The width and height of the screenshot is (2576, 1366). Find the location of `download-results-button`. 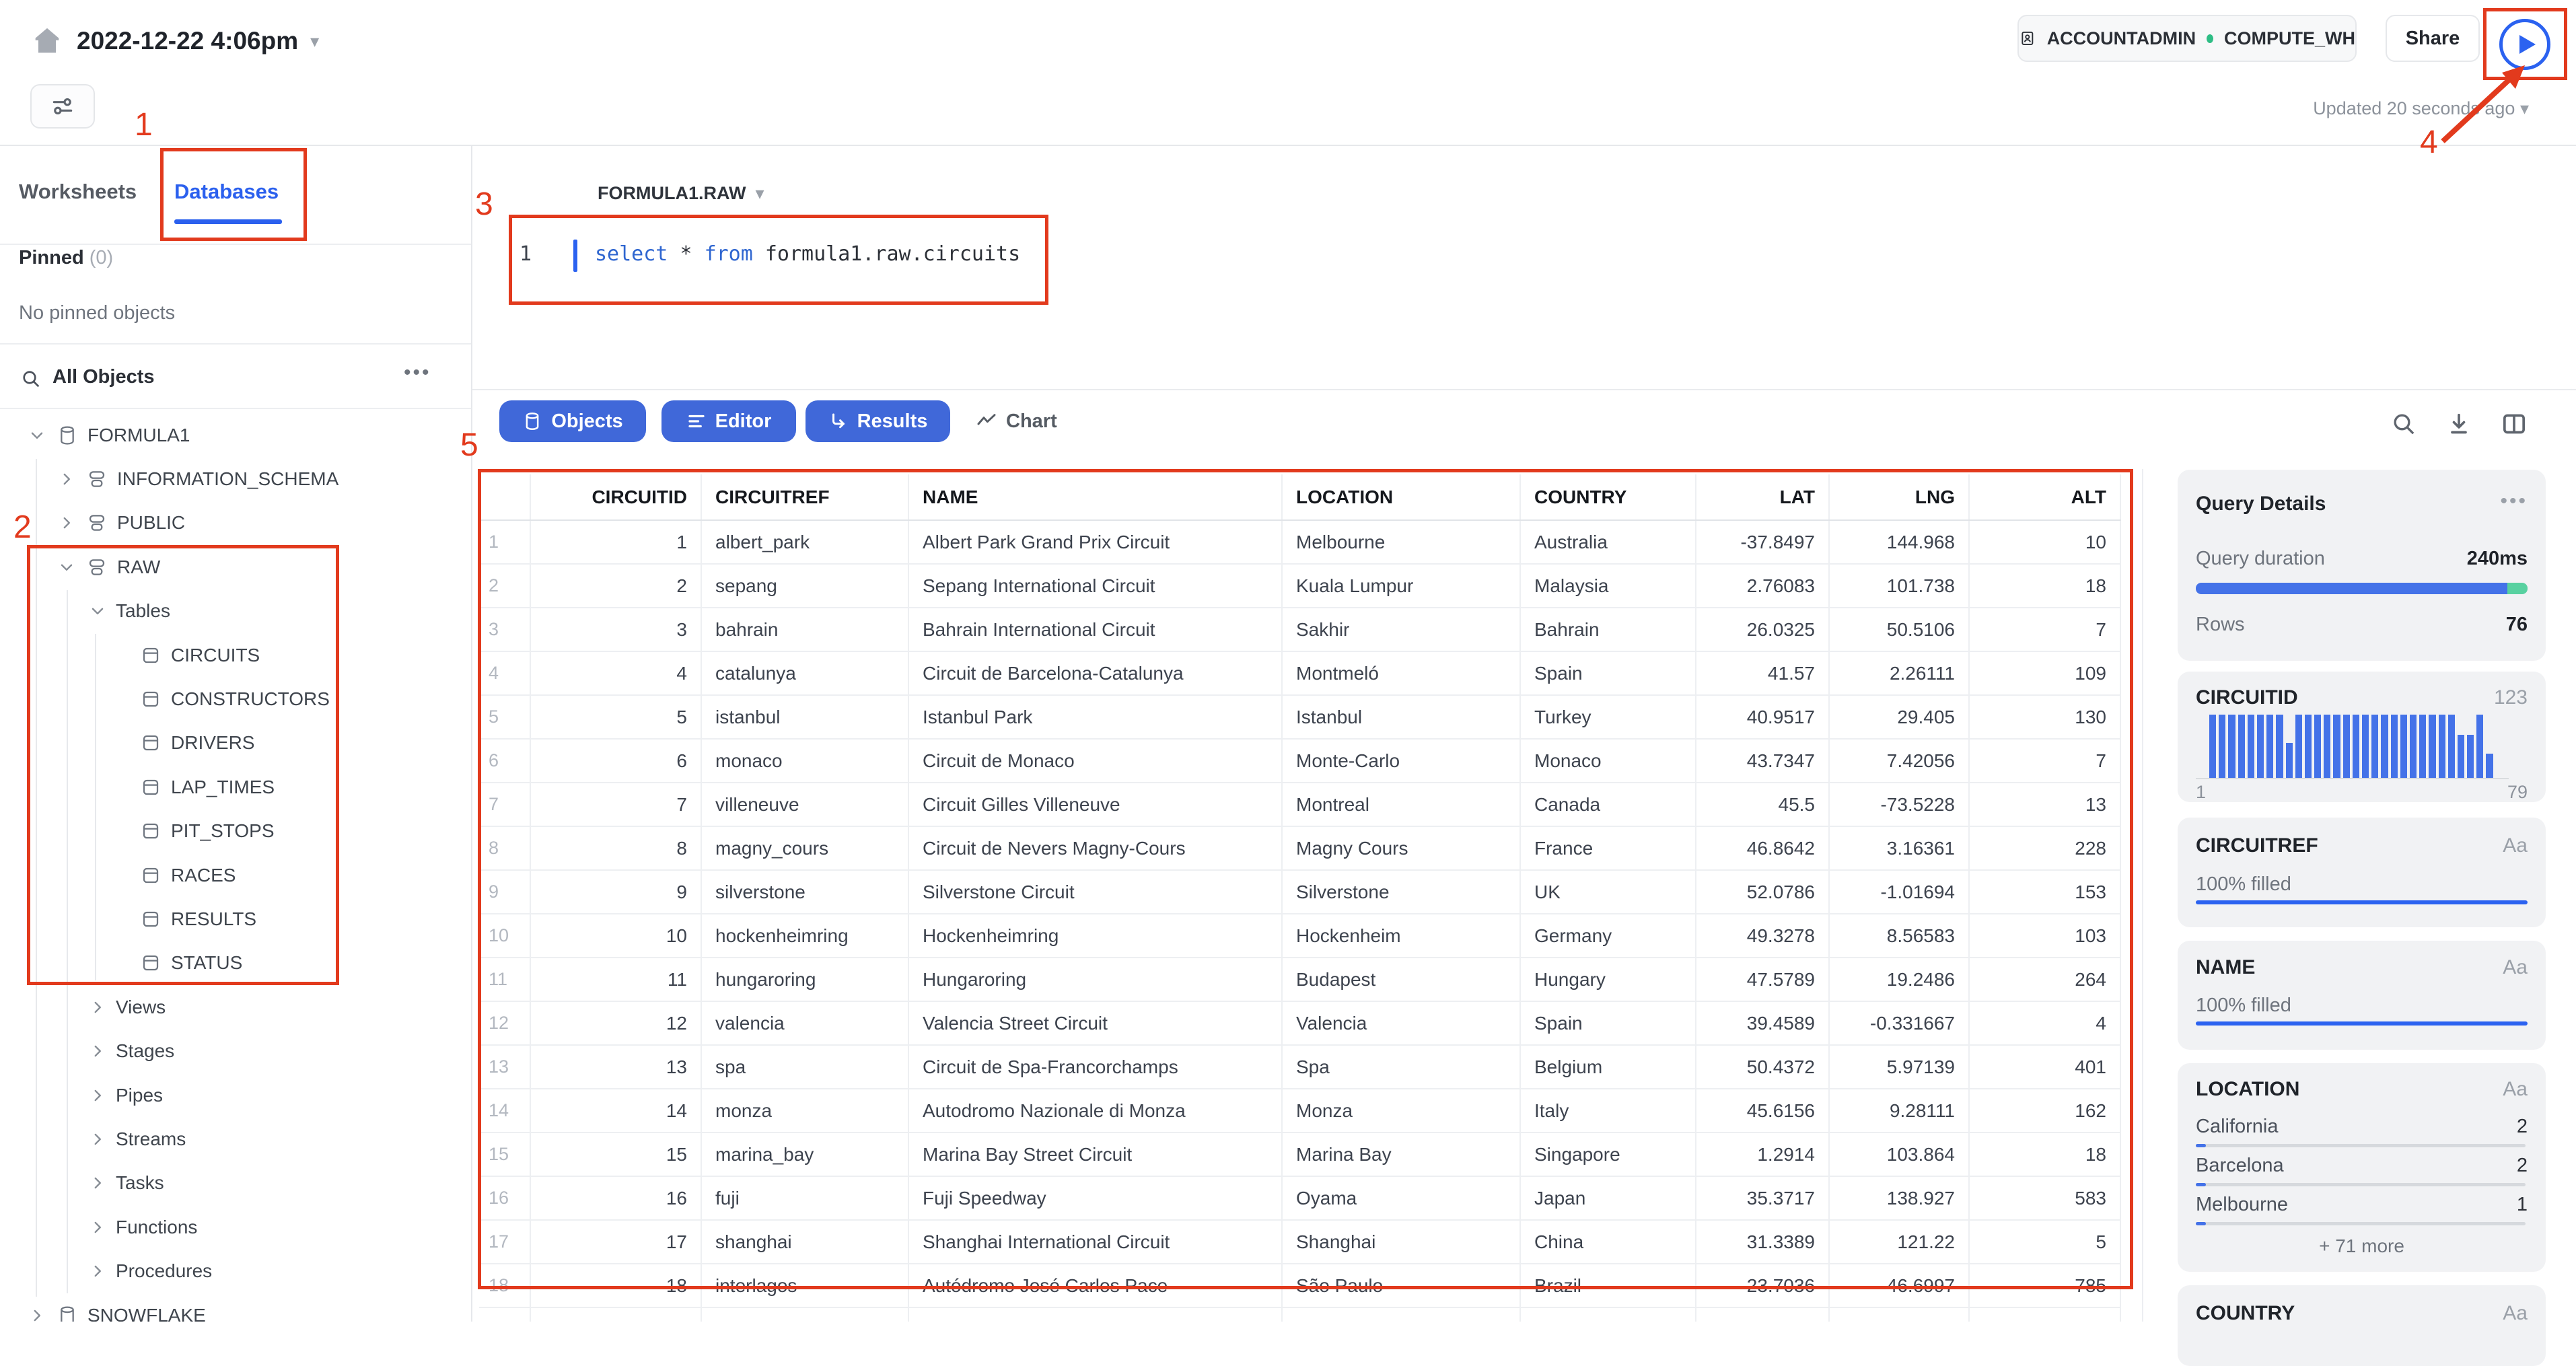

download-results-button is located at coordinates (2459, 424).